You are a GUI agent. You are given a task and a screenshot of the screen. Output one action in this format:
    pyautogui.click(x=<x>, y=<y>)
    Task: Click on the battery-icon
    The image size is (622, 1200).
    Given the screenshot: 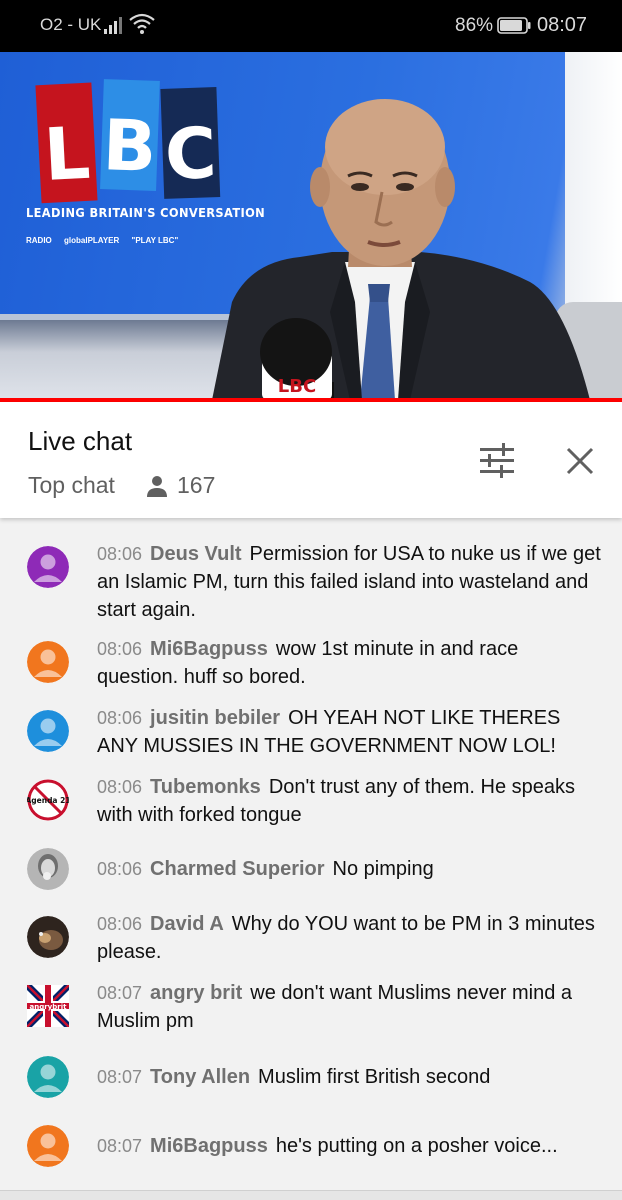 What is the action you would take?
    pyautogui.click(x=514, y=25)
    